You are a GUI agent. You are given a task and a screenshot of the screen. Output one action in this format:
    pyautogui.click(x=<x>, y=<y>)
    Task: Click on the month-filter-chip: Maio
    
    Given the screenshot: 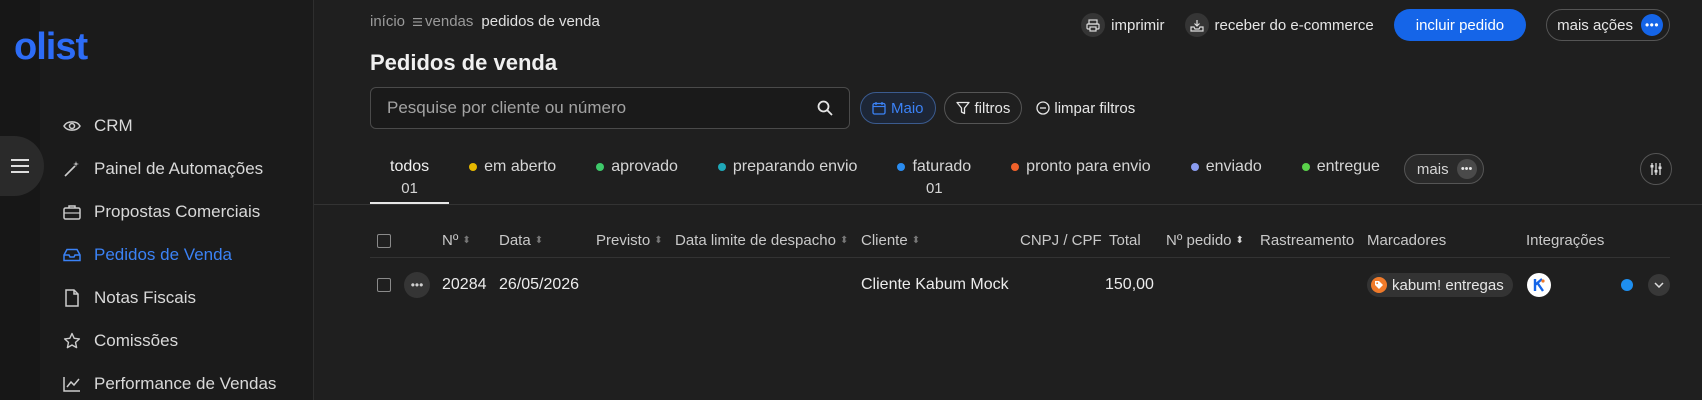 What is the action you would take?
    pyautogui.click(x=898, y=108)
    